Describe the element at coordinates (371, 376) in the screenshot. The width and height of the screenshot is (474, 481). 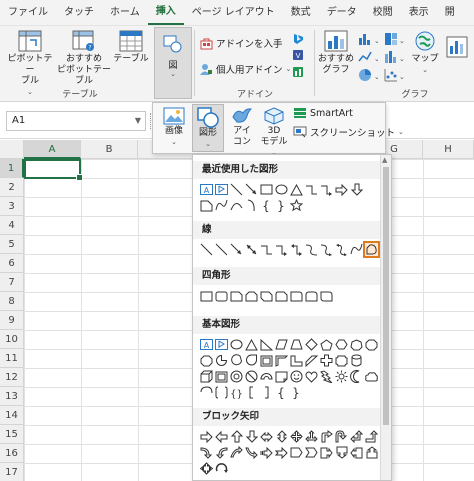
I see `cloud-shape` at that location.